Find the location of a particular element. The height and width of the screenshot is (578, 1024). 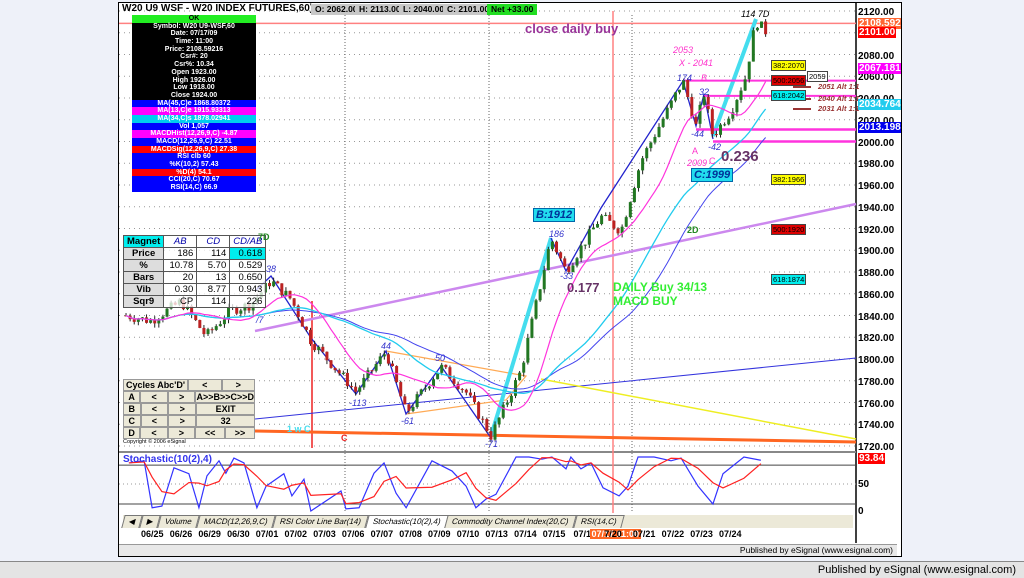

date-label: 07/23 is located at coordinates (701, 534).